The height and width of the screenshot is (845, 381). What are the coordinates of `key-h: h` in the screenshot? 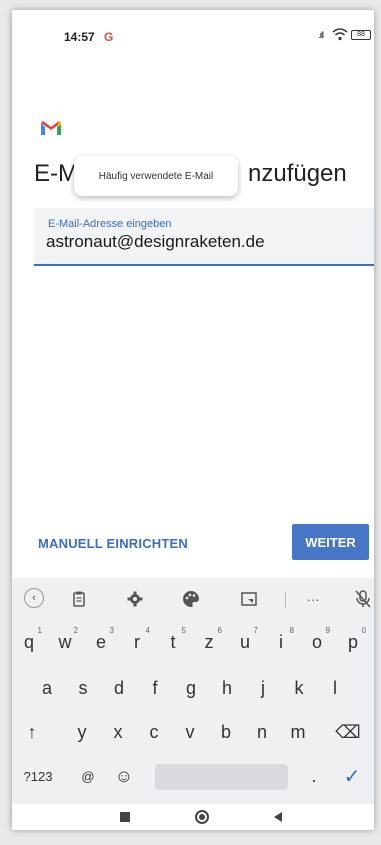 It's located at (227, 688).